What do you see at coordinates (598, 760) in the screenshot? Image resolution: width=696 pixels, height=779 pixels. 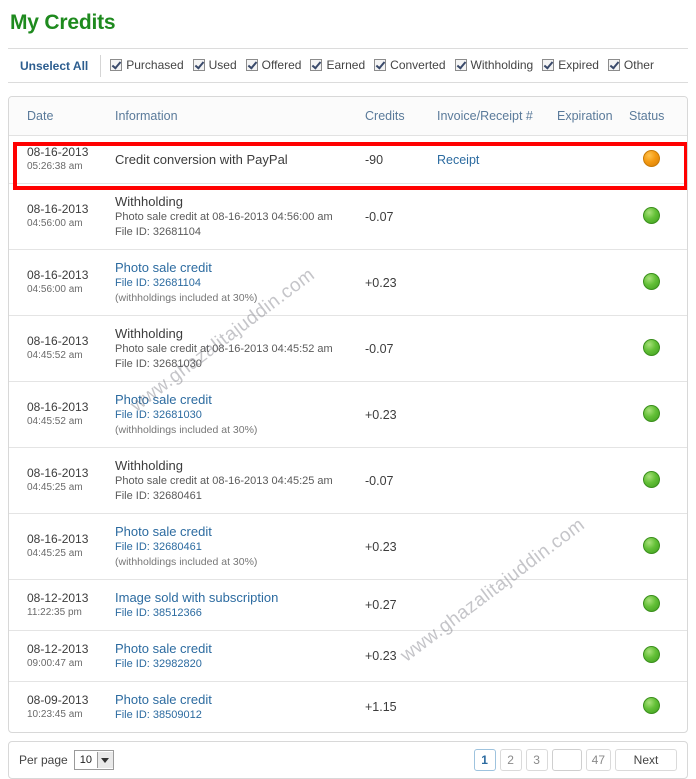 I see `page-button-last: 47` at bounding box center [598, 760].